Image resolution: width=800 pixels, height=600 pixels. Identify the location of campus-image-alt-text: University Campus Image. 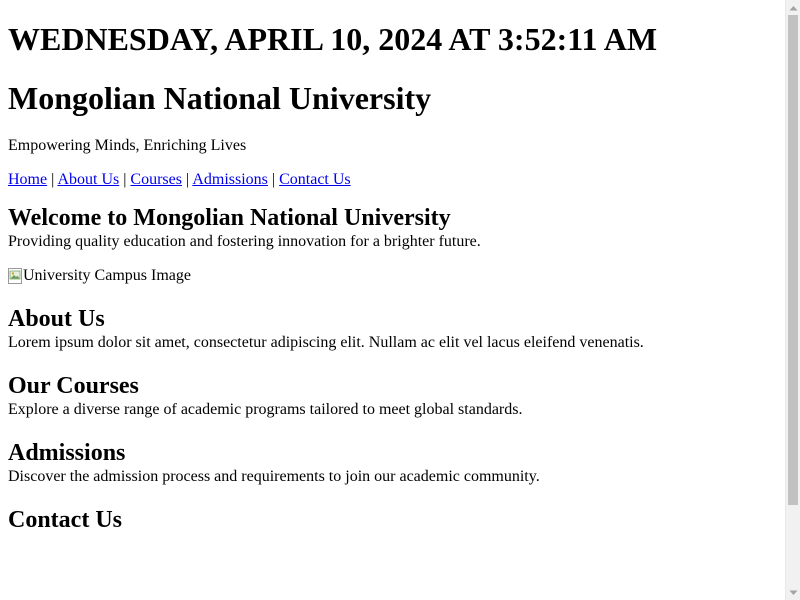
(107, 275).